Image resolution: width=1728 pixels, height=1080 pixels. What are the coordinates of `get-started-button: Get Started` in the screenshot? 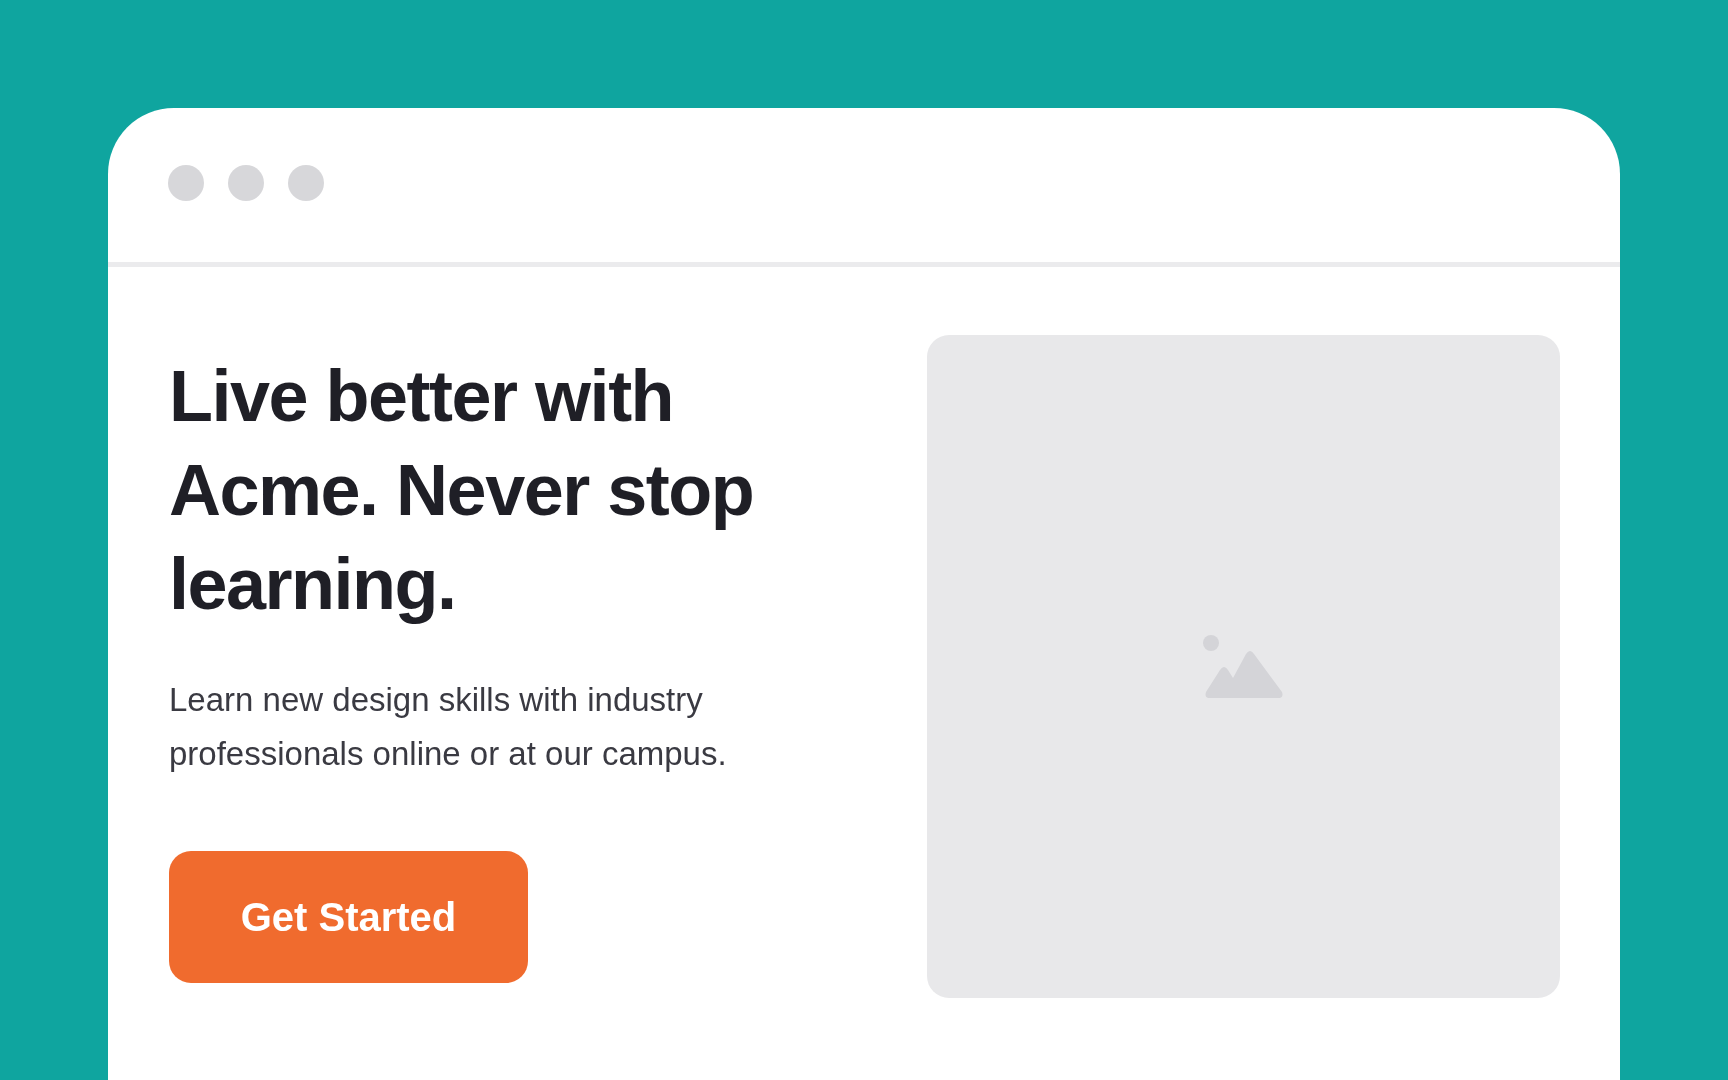 It's located at (348, 917).